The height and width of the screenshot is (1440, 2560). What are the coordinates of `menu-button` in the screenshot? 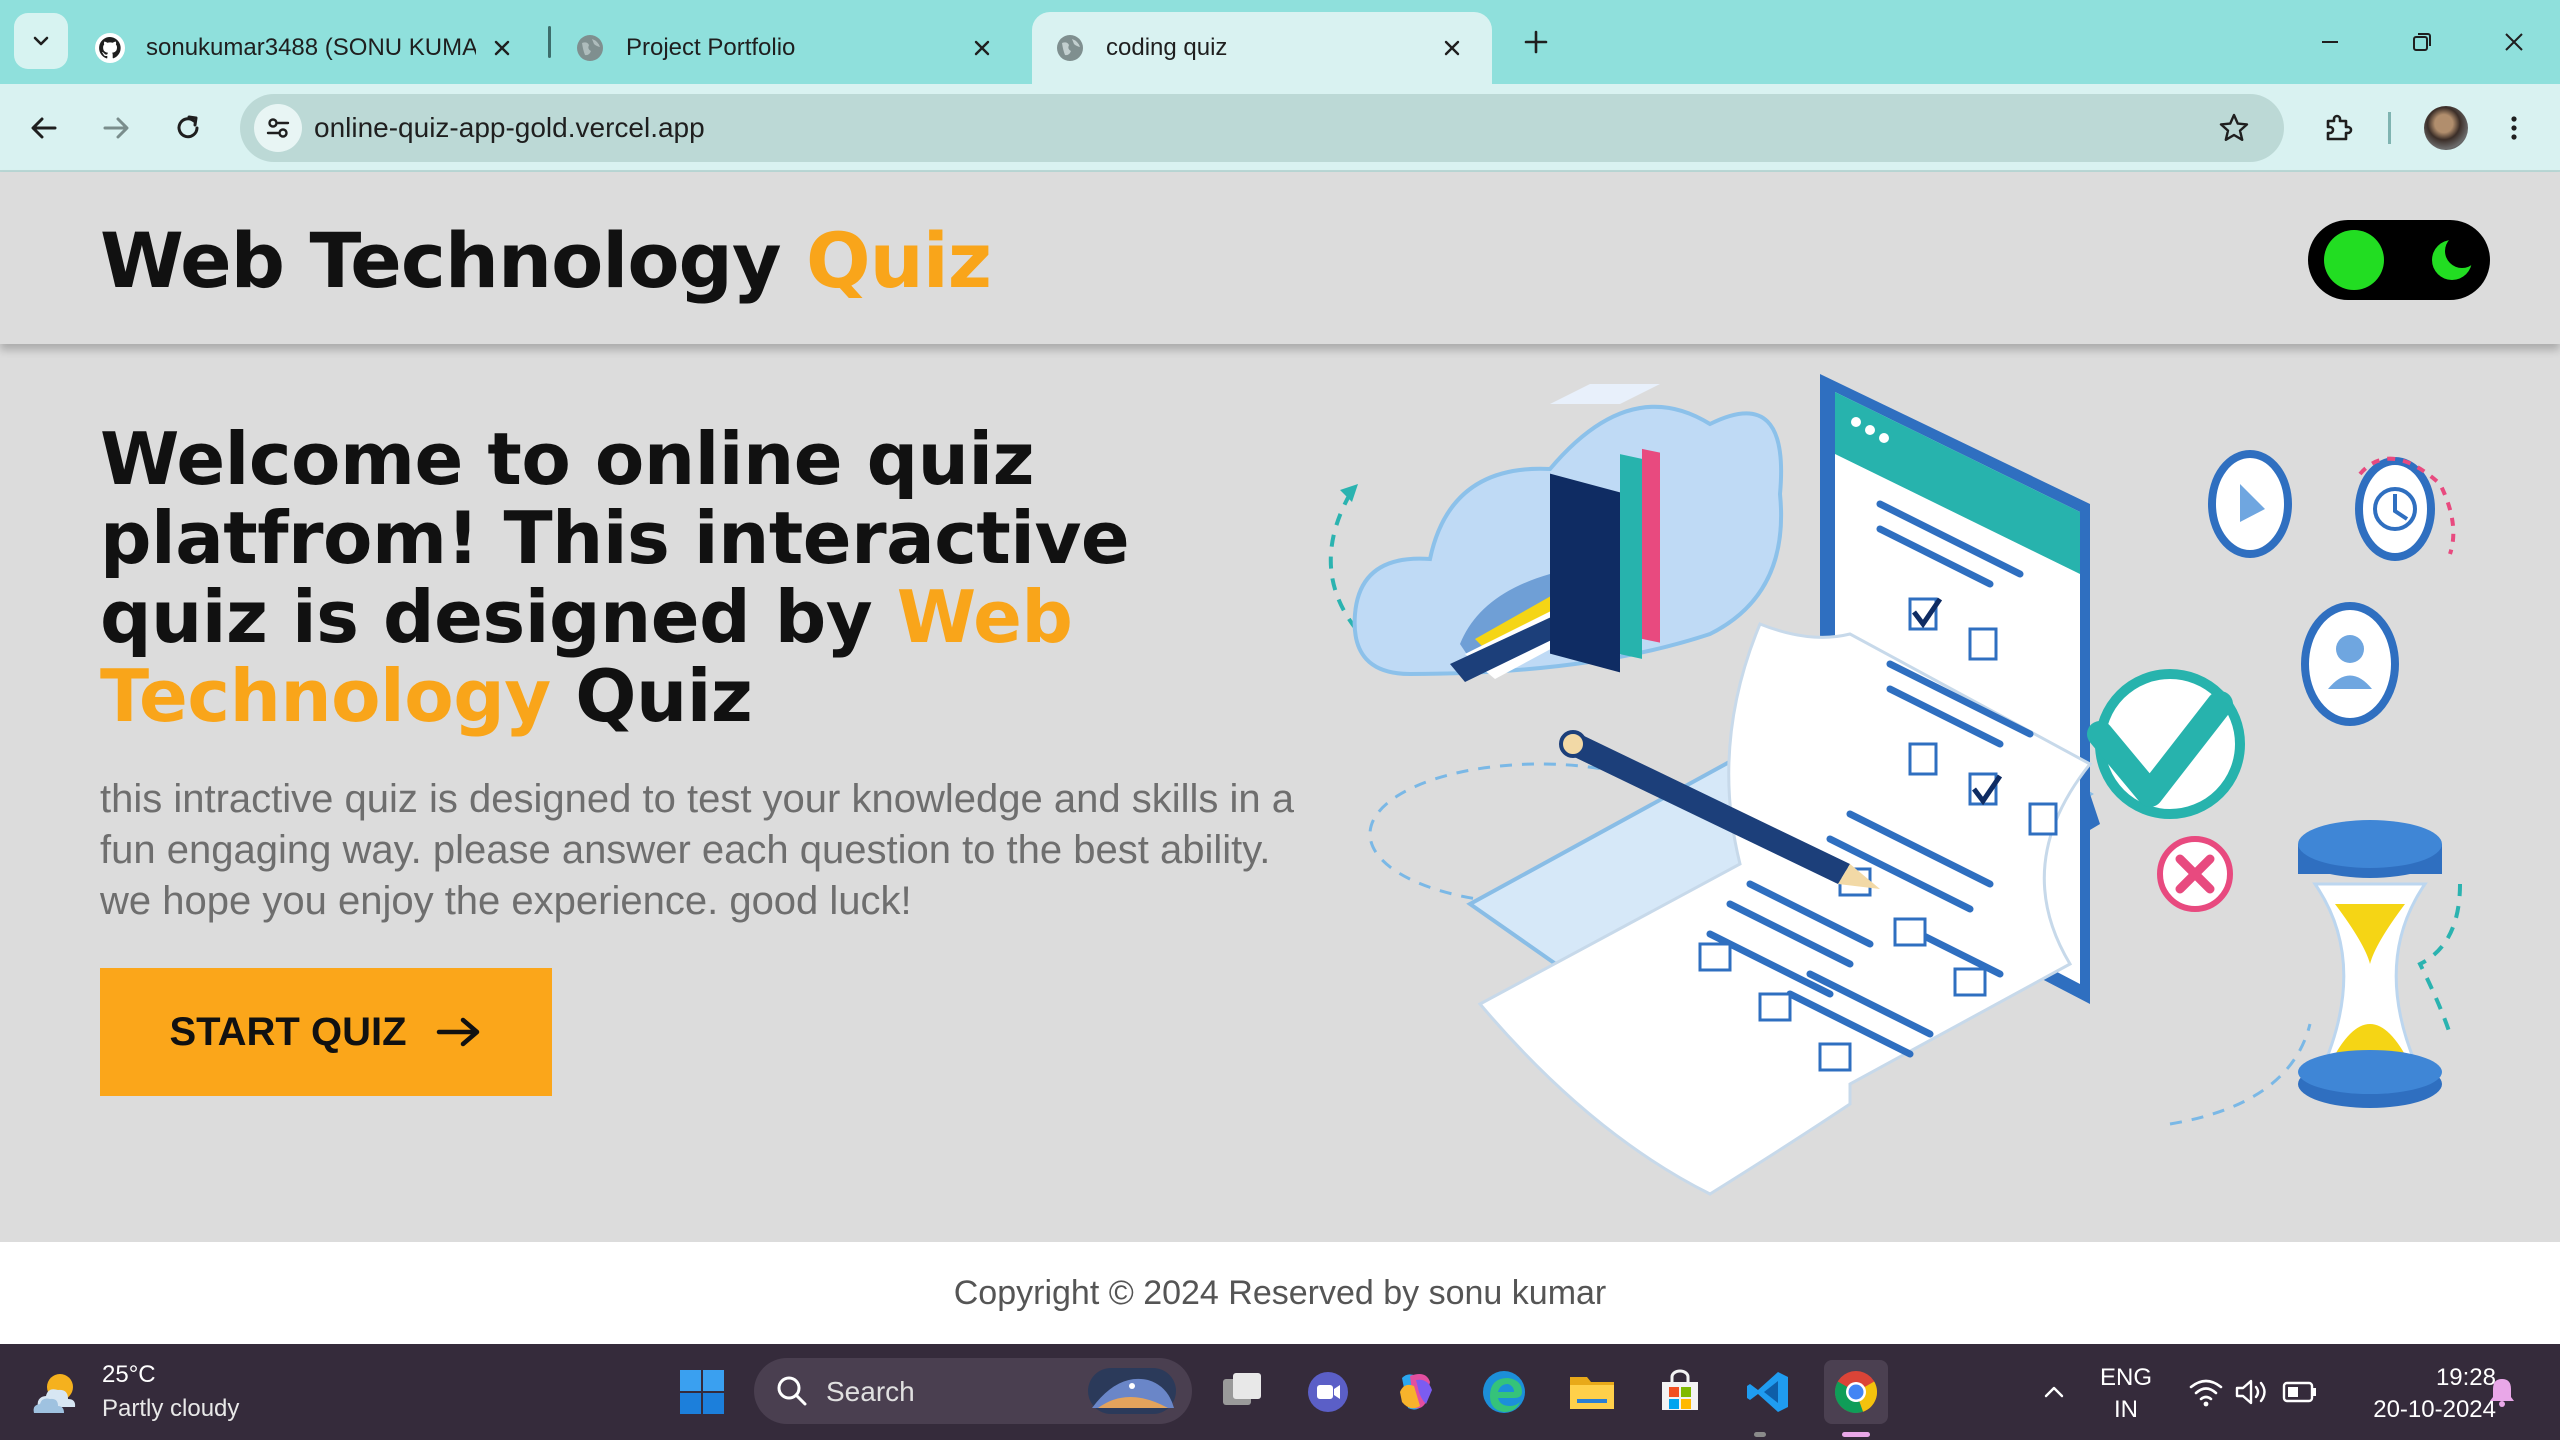 It's located at (2514, 128).